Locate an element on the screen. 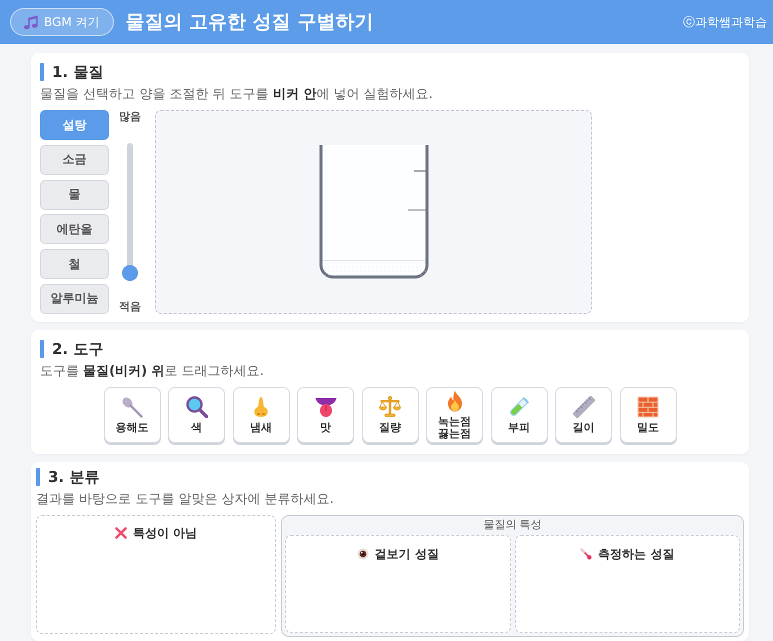 Image resolution: width=773 pixels, height=641 pixels. material-button: 에탄올 is located at coordinates (74, 229).